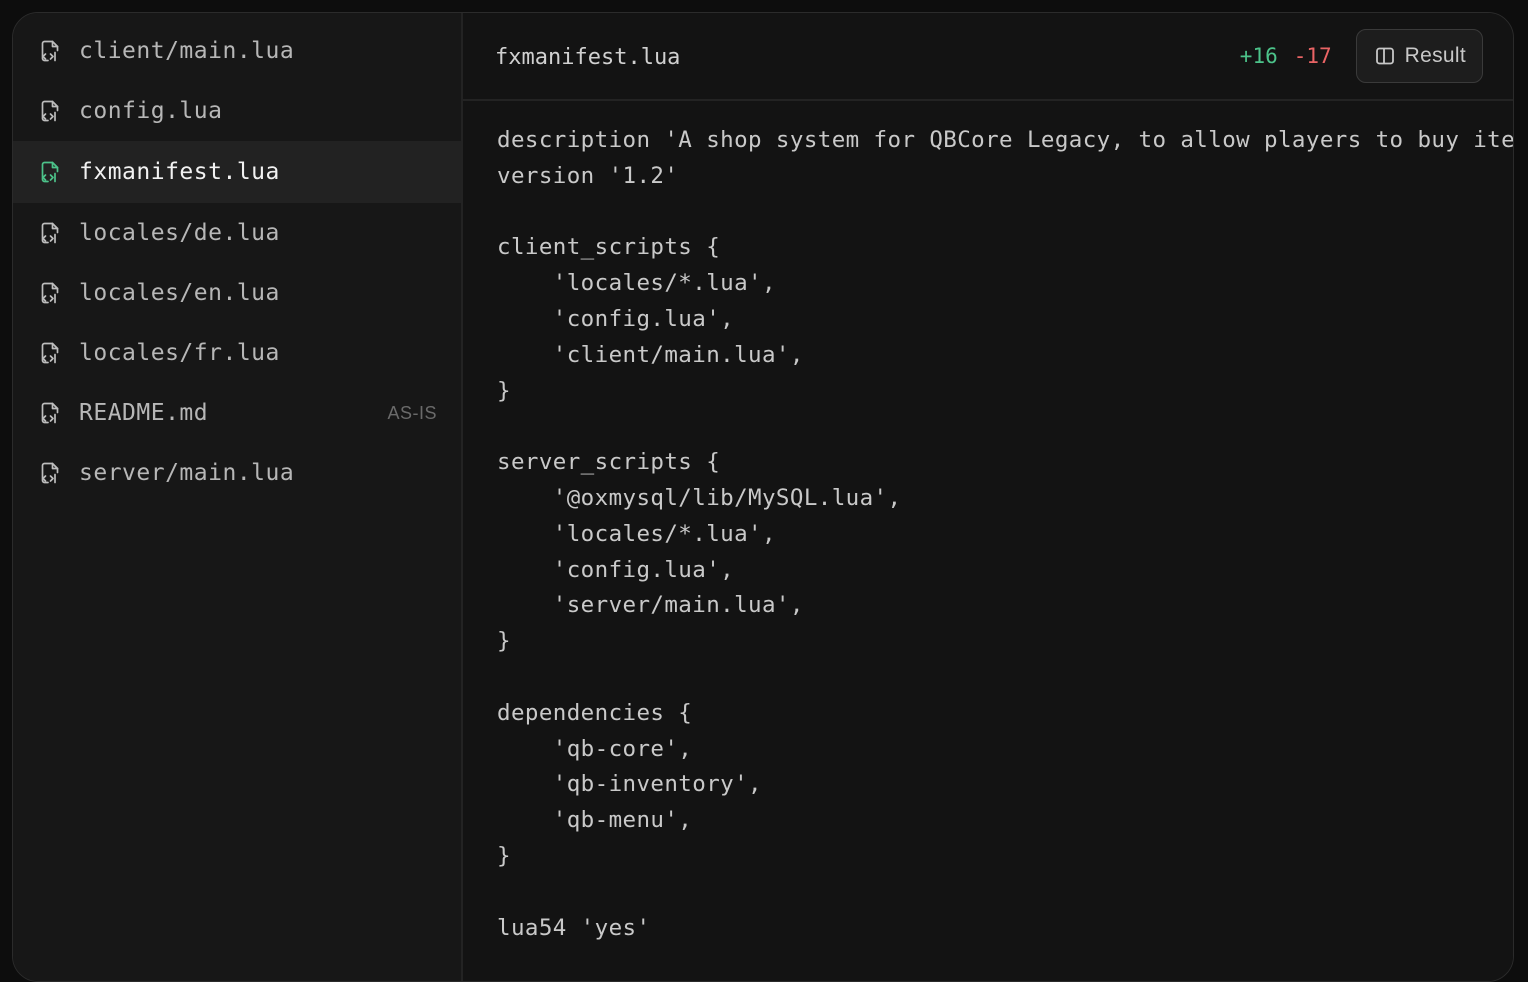  I want to click on file-item-locales-de-lua: locales/de.lua, so click(237, 233).